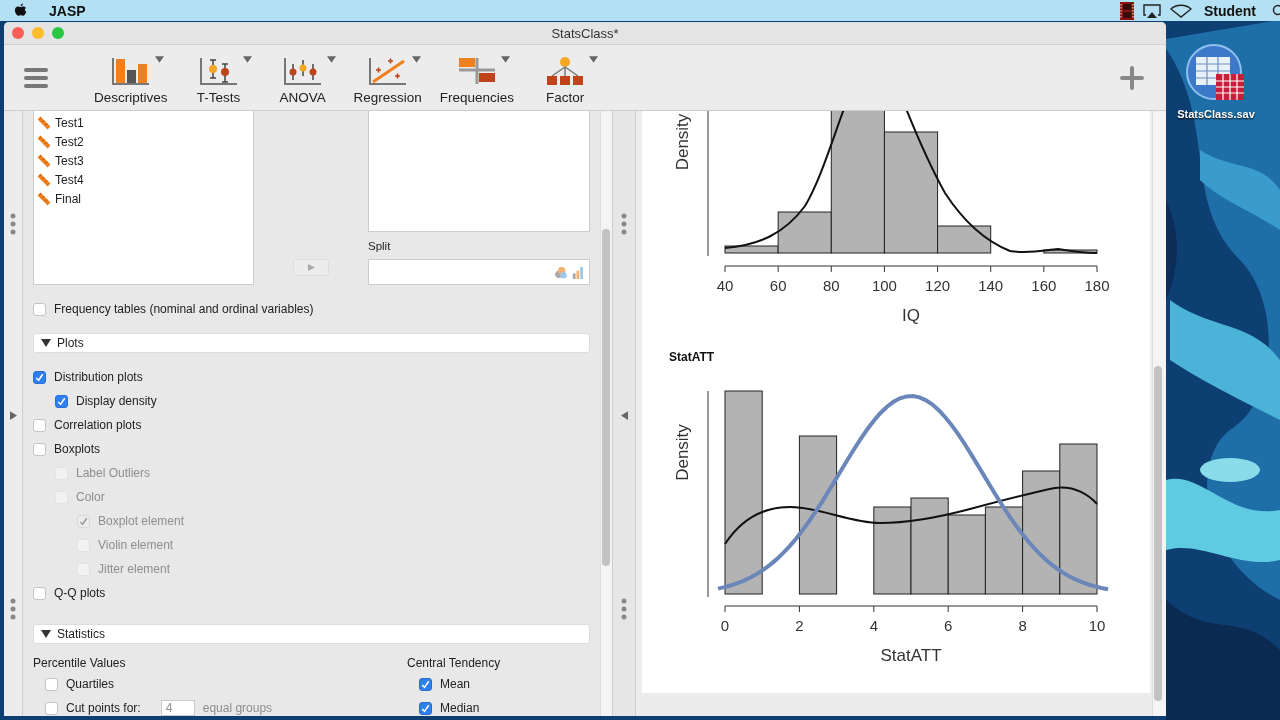  I want to click on toolbar-button: Frequencies, so click(477, 80).